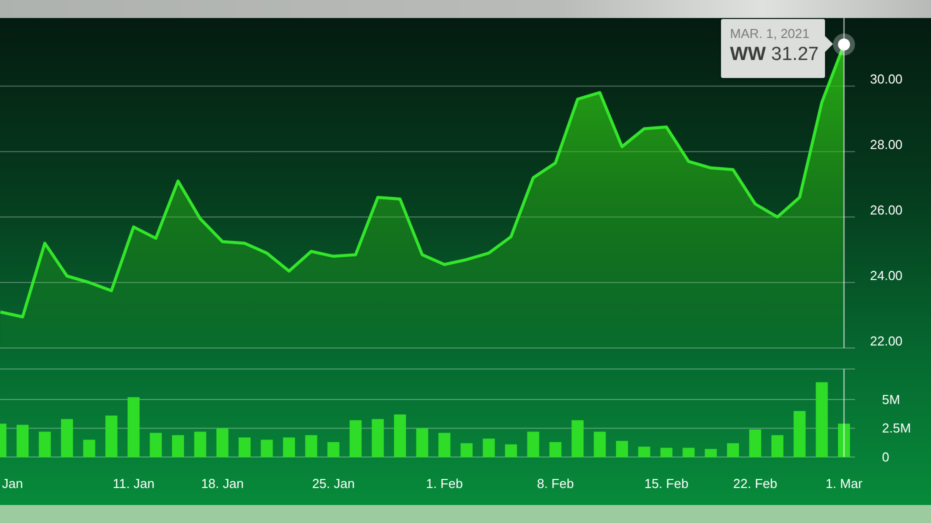 This screenshot has width=931, height=523. I want to click on axis-label: Jan, so click(12, 483).